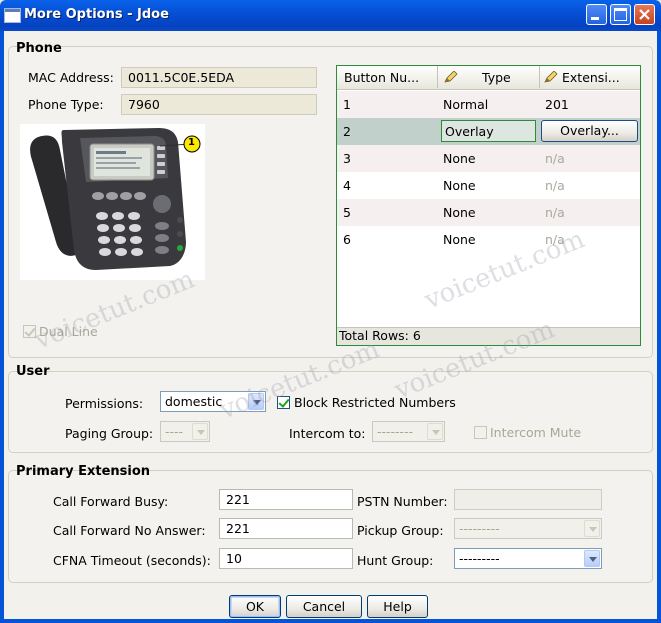 The image size is (661, 623). I want to click on button-number-cell: 1, so click(347, 104).